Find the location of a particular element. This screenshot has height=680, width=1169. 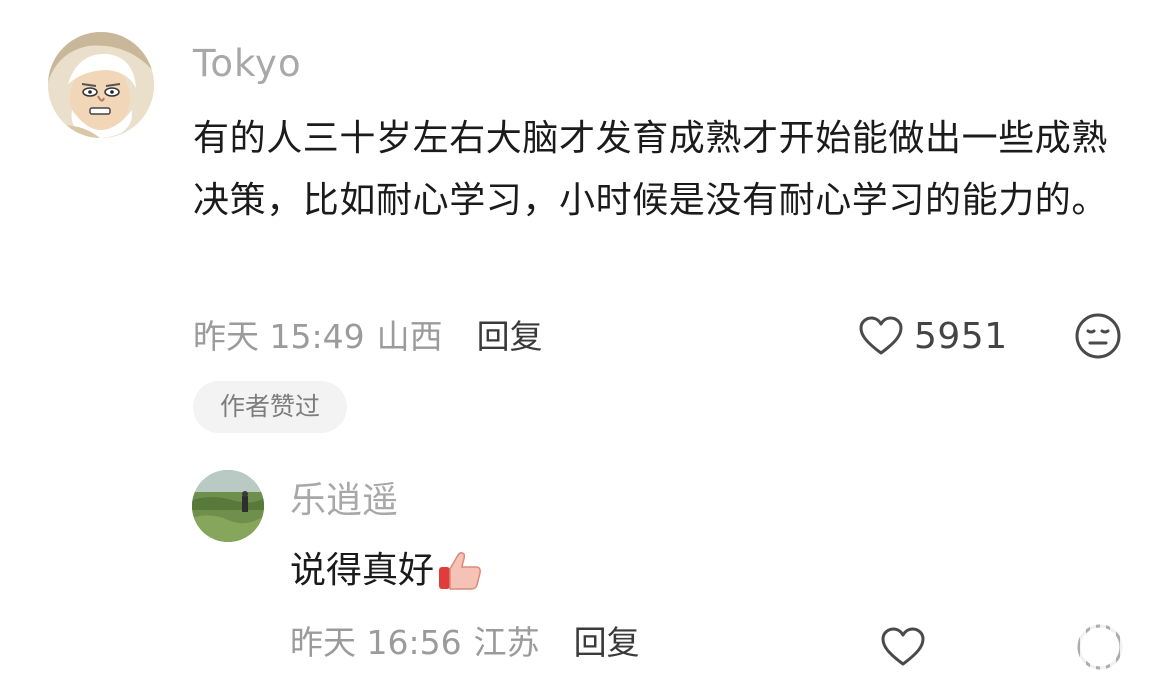

reply-location: 江苏 is located at coordinates (506, 642).